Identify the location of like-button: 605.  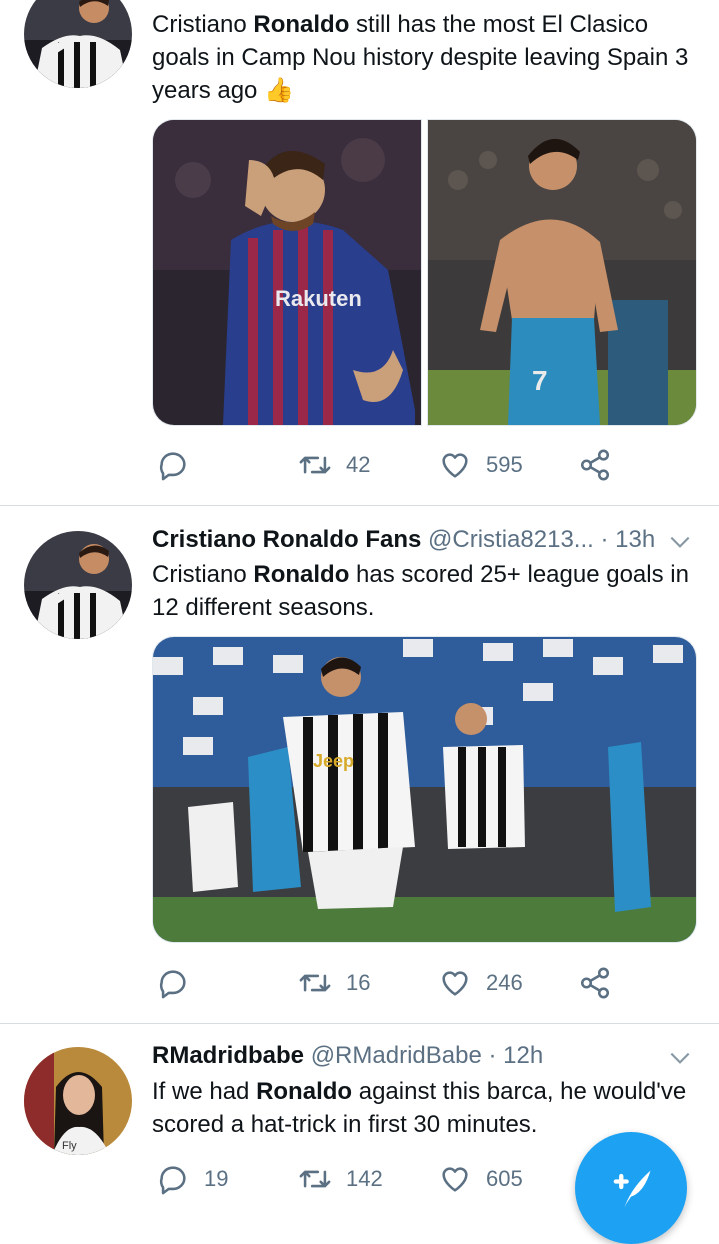
(480, 1179).